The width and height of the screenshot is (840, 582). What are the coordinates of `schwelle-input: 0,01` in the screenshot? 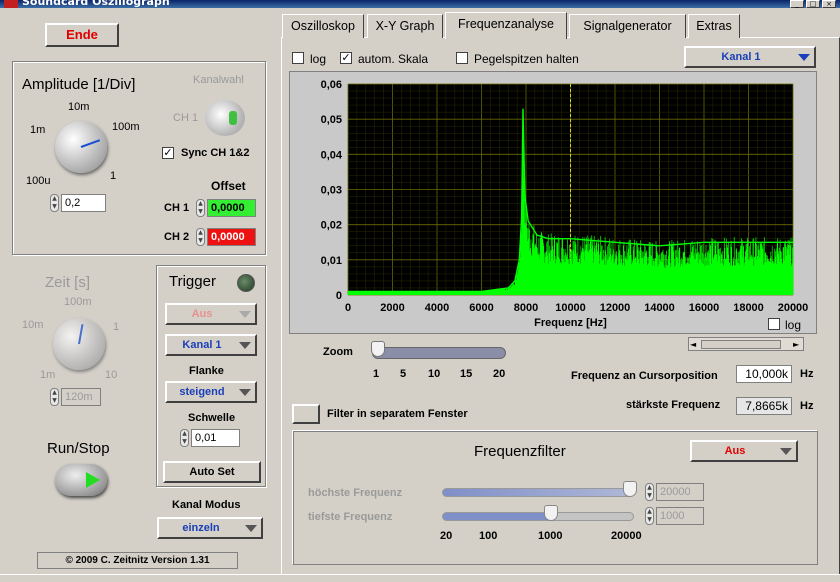 It's located at (215, 438).